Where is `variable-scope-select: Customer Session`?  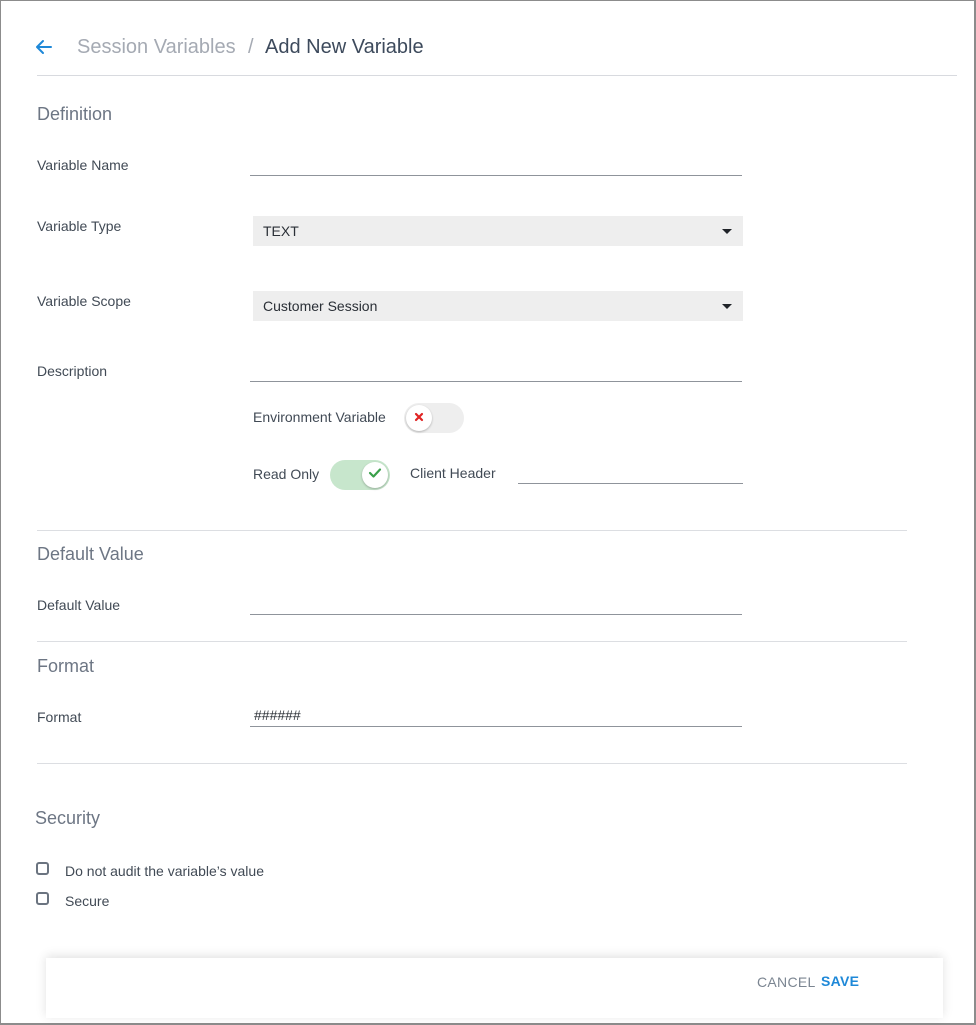 variable-scope-select: Customer Session is located at coordinates (498, 306).